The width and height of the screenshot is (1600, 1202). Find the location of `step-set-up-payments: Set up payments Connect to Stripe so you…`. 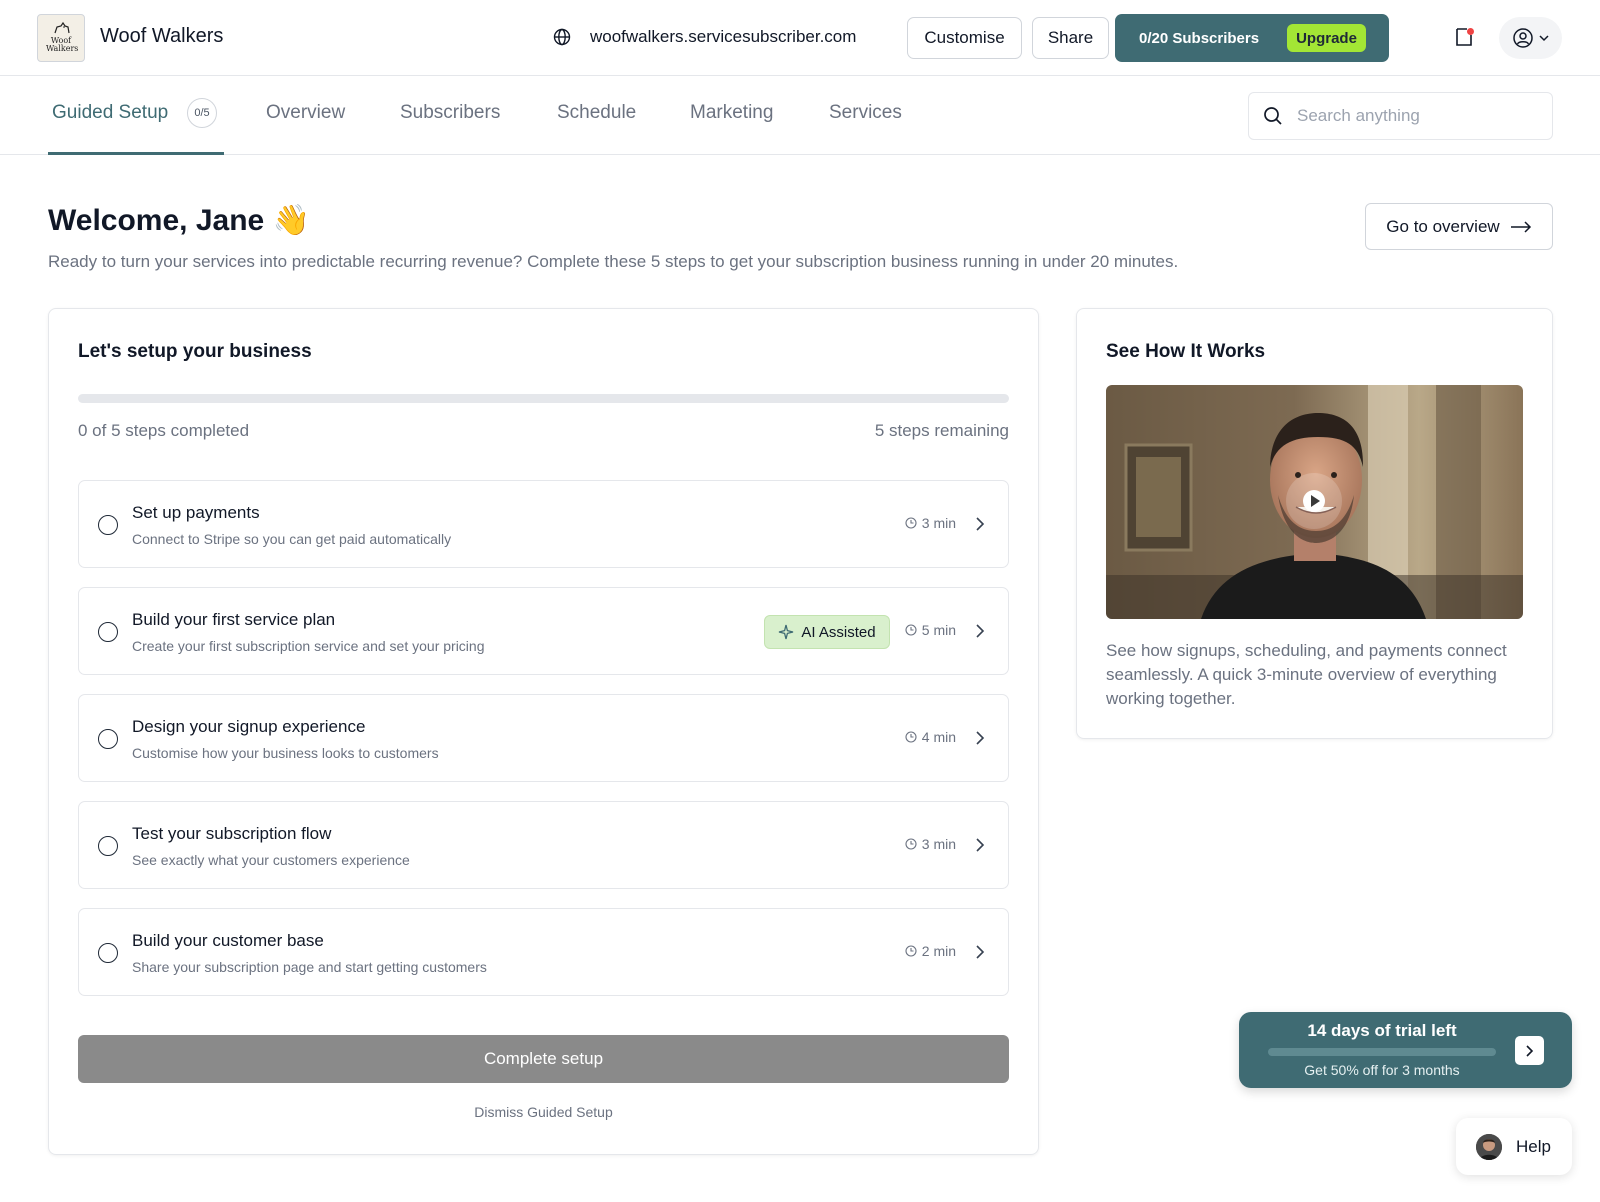

step-set-up-payments: Set up payments Connect to Stripe so you… is located at coordinates (543, 524).